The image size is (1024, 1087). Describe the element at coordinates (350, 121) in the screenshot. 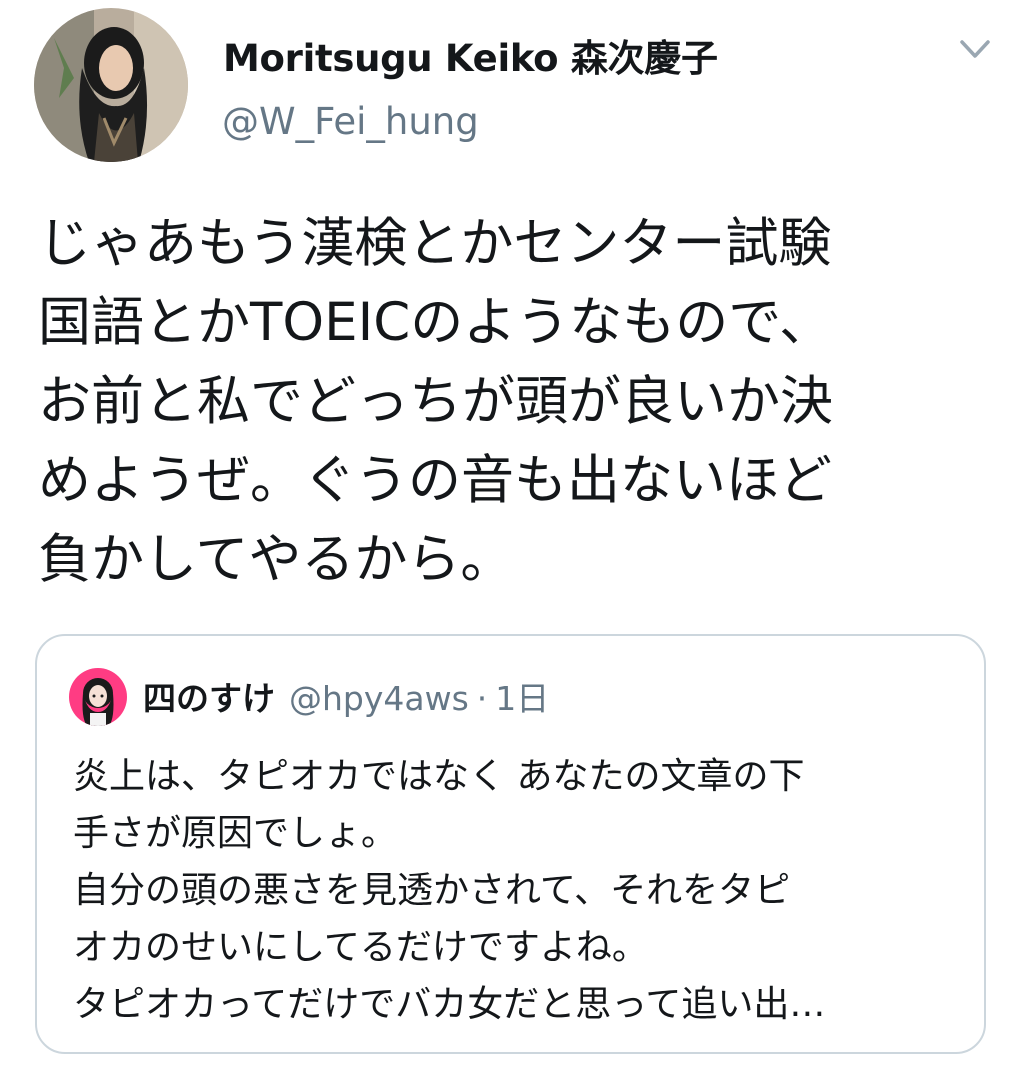

I see `author-handle: @W_Fei_hung` at that location.